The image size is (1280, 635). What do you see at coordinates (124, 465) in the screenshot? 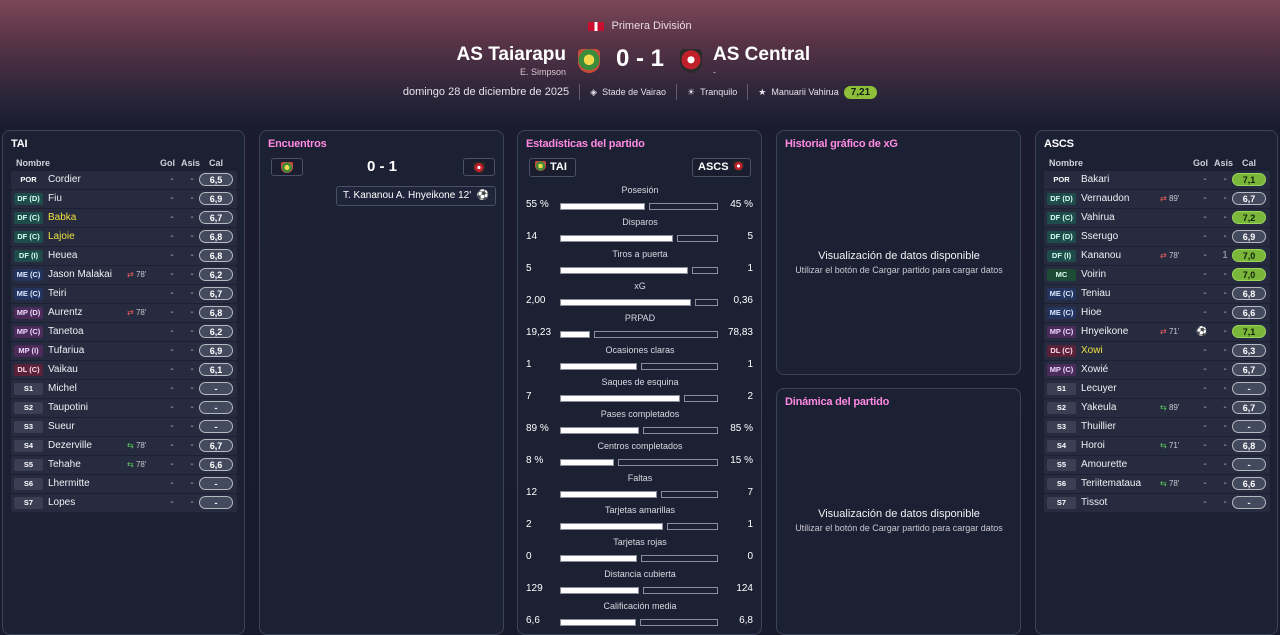
I see `player-row: S5 Tehahe ⇆ 78' - -6,6` at bounding box center [124, 465].